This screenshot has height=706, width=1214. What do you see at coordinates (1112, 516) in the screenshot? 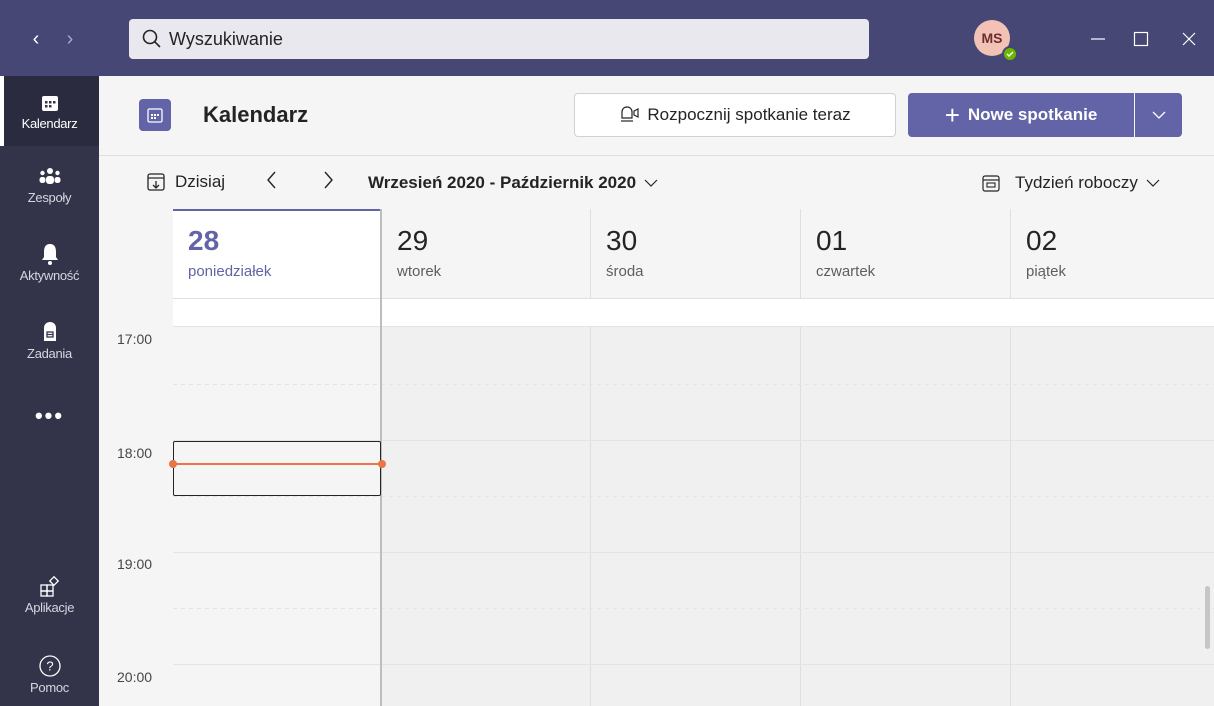
I see `day-column-friday` at bounding box center [1112, 516].